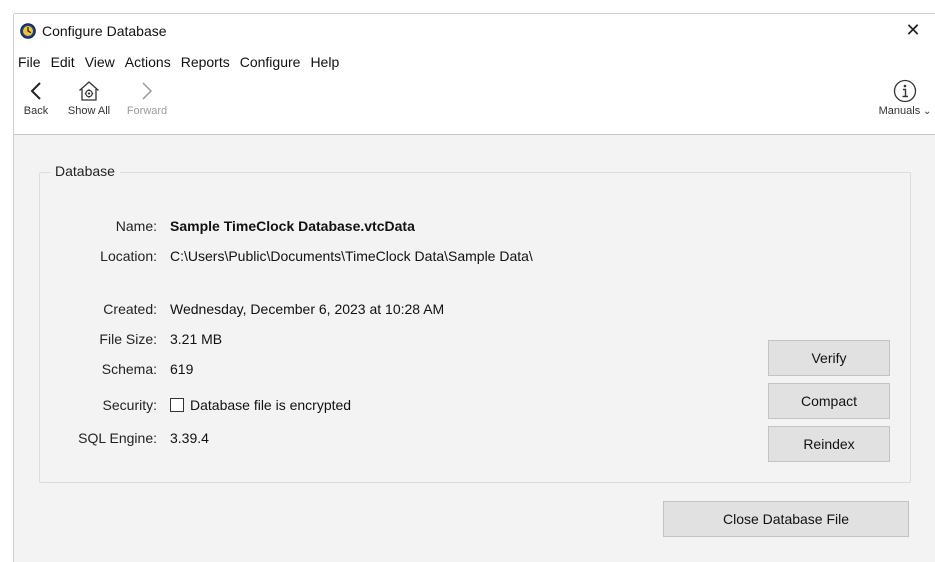 The height and width of the screenshot is (562, 935). I want to click on schema-value: 619, so click(182, 369).